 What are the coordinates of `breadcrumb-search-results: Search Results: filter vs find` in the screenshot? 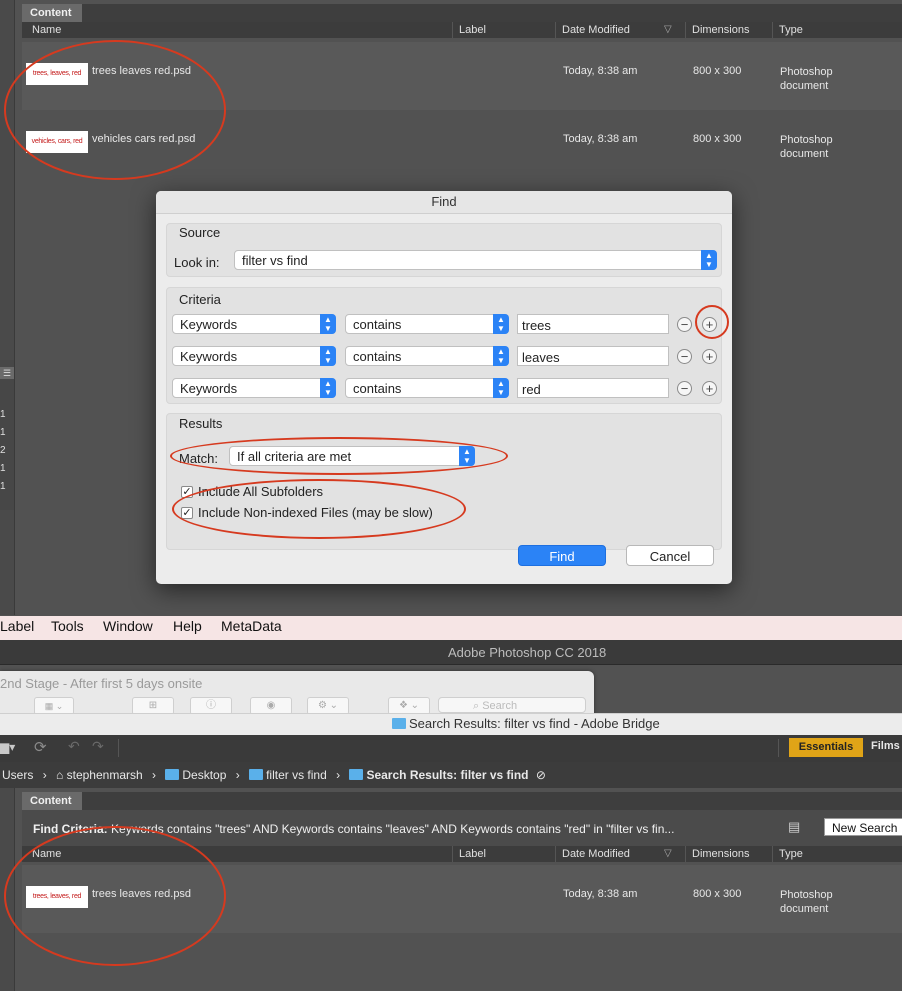 It's located at (447, 775).